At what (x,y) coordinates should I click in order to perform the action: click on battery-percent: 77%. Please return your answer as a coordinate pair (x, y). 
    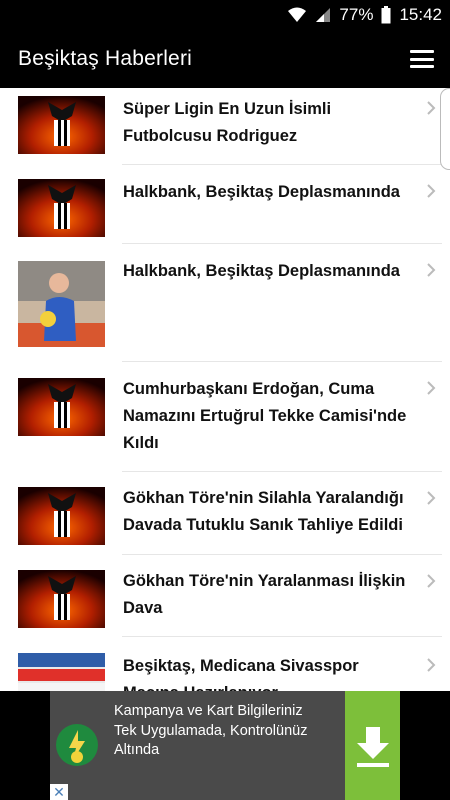
    Looking at the image, I should click on (356, 14).